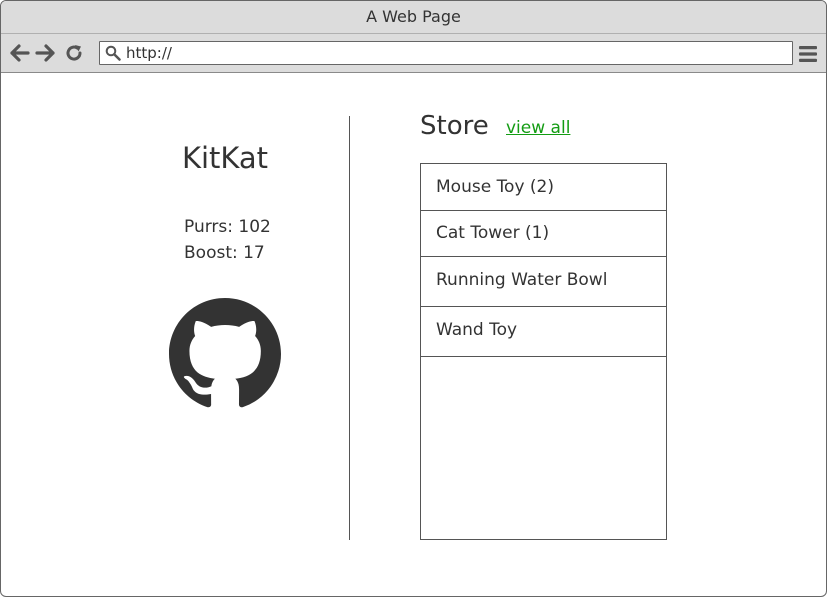  Describe the element at coordinates (225, 158) in the screenshot. I see `profile-name: KitKat` at that location.